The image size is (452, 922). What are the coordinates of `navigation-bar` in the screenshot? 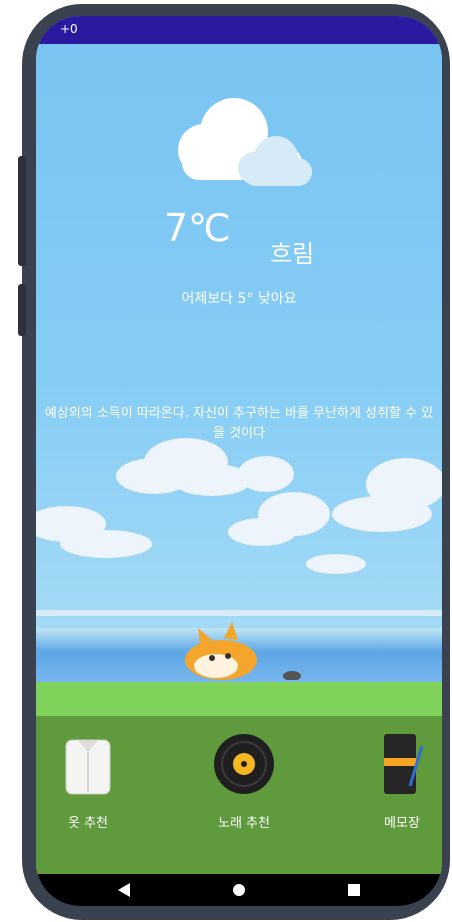 It's located at (239, 890).